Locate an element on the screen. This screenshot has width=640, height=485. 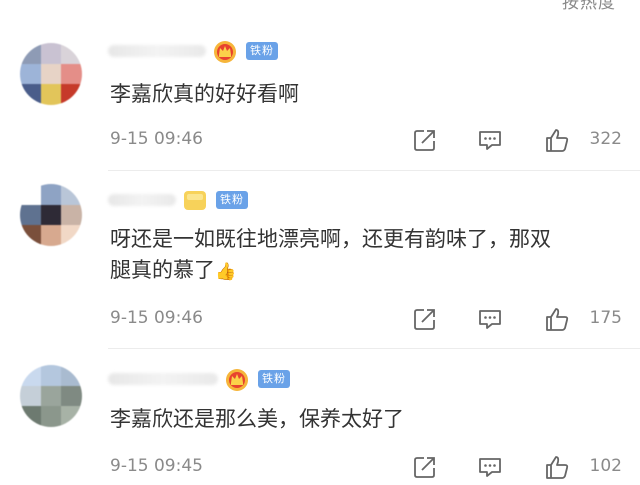
sort-label: 按热度 is located at coordinates (589, 6).